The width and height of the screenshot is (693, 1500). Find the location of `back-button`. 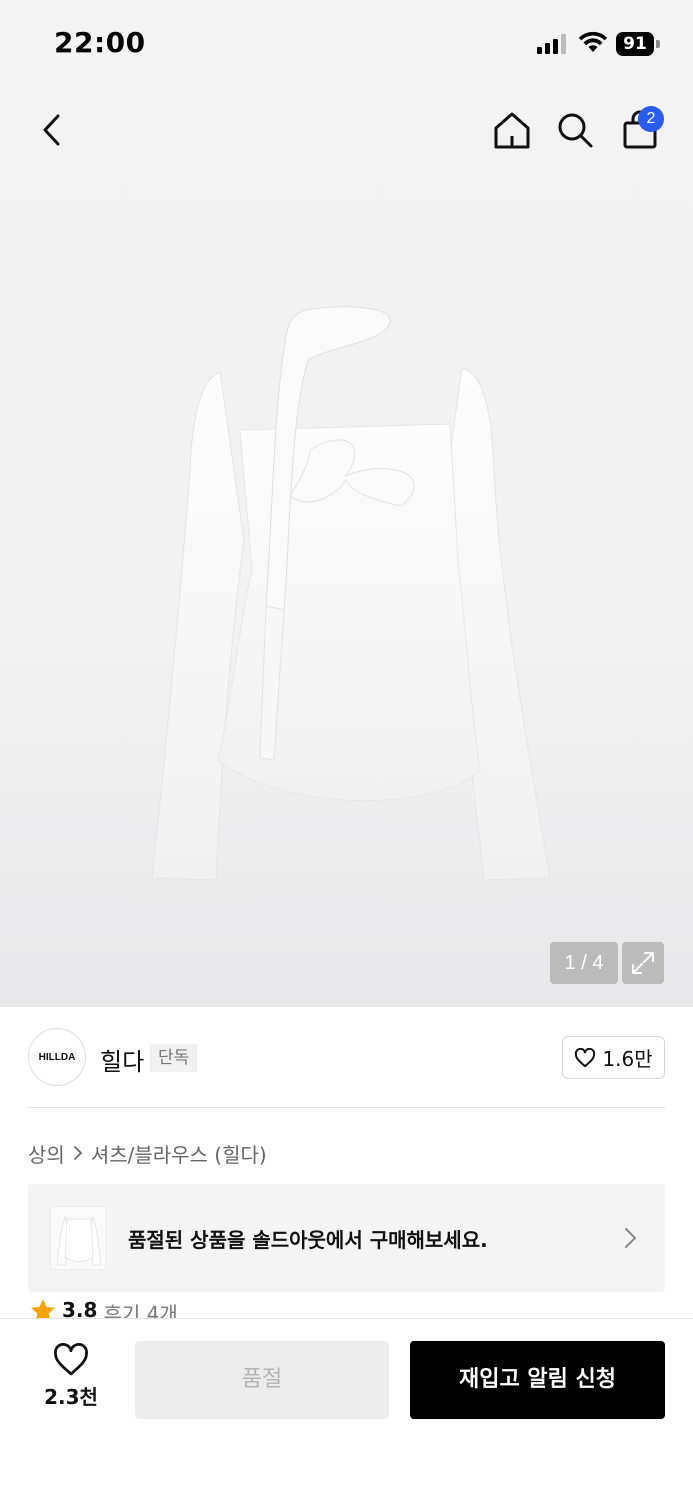

back-button is located at coordinates (52, 130).